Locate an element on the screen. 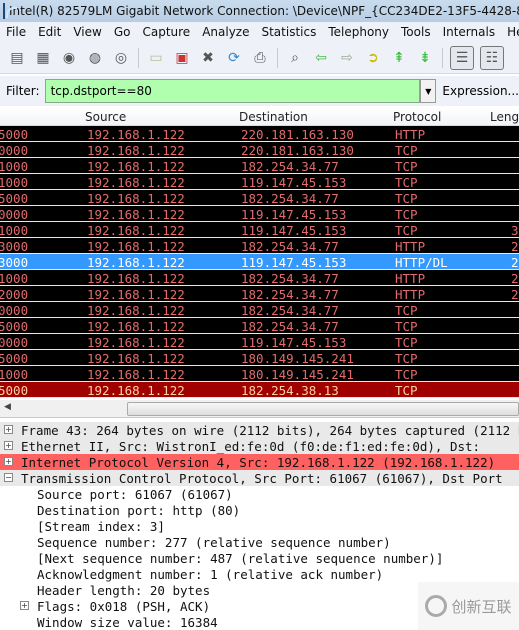 The image size is (519, 630). packet-list-header: Source Destination Protocol Leng is located at coordinates (259, 117).